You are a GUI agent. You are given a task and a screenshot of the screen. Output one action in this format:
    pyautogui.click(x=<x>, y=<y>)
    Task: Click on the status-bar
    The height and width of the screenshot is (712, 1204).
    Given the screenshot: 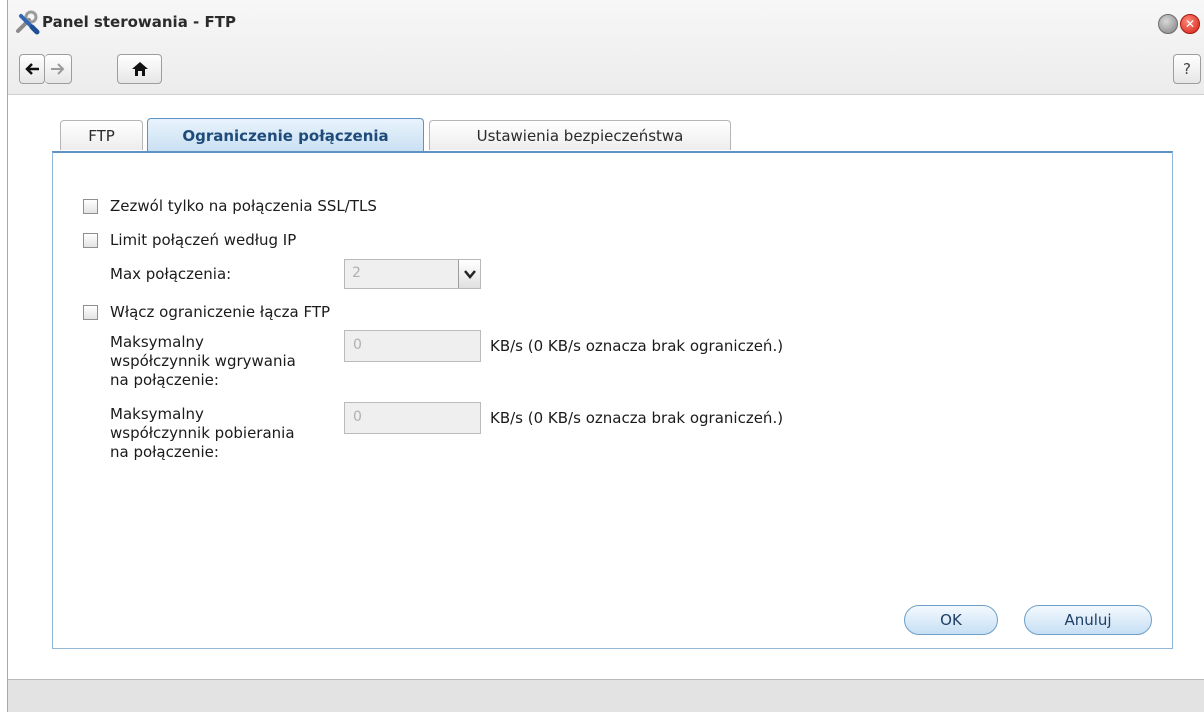 What is the action you would take?
    pyautogui.click(x=606, y=695)
    